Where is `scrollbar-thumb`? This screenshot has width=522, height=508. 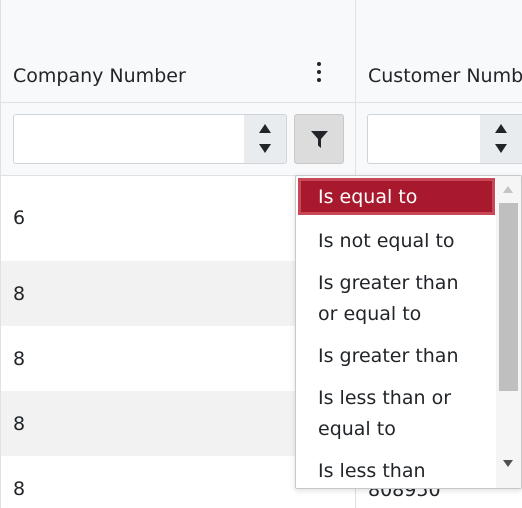
scrollbar-thumb is located at coordinates (508, 297).